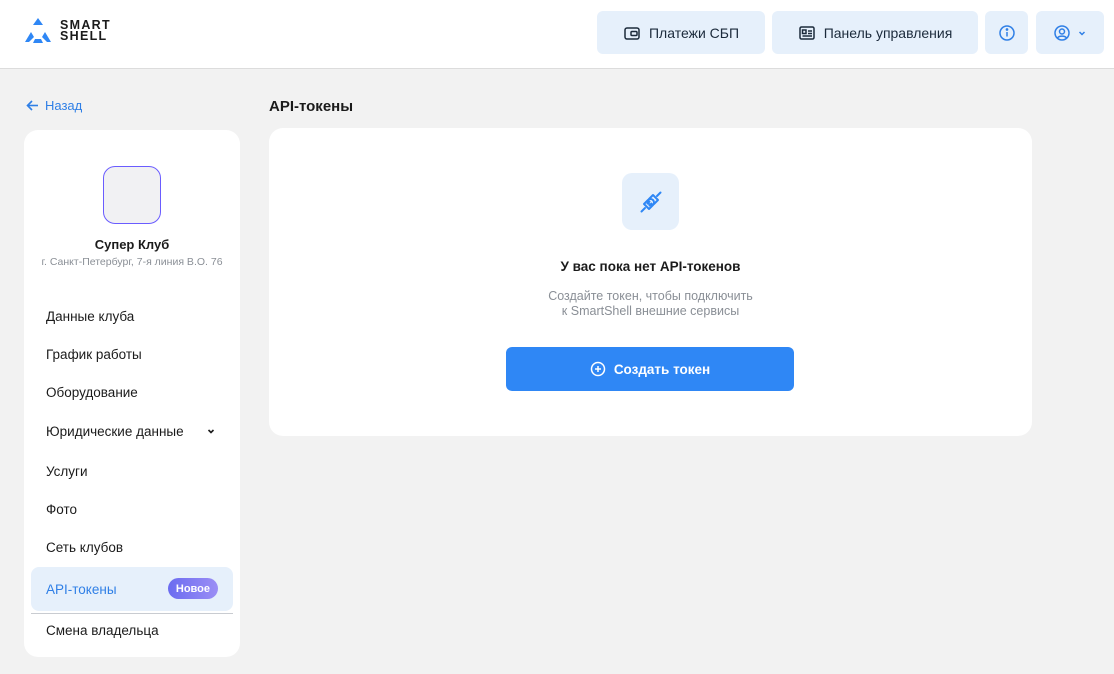 The width and height of the screenshot is (1114, 674). I want to click on sidebar-item-label: Данные клуба, so click(90, 316).